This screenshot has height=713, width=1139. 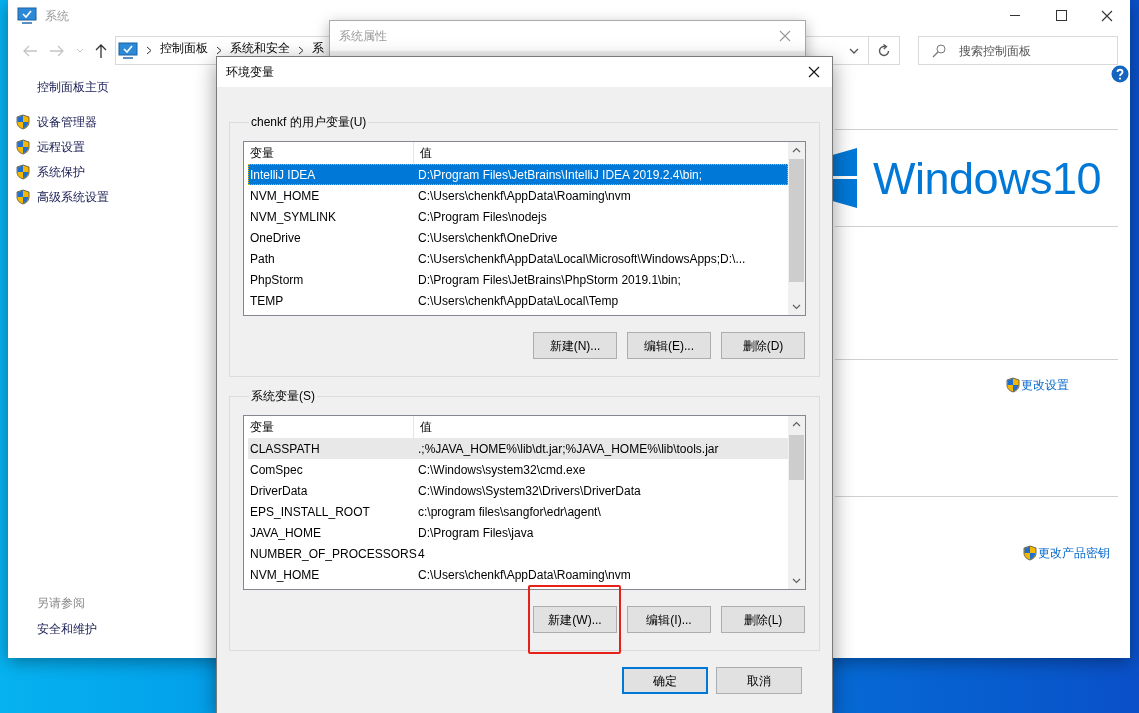 I want to click on table-cell-text: D:\Program Files\JetBrains\IntelliJ IDEA 2019.2.4\bin;, so click(x=560, y=175).